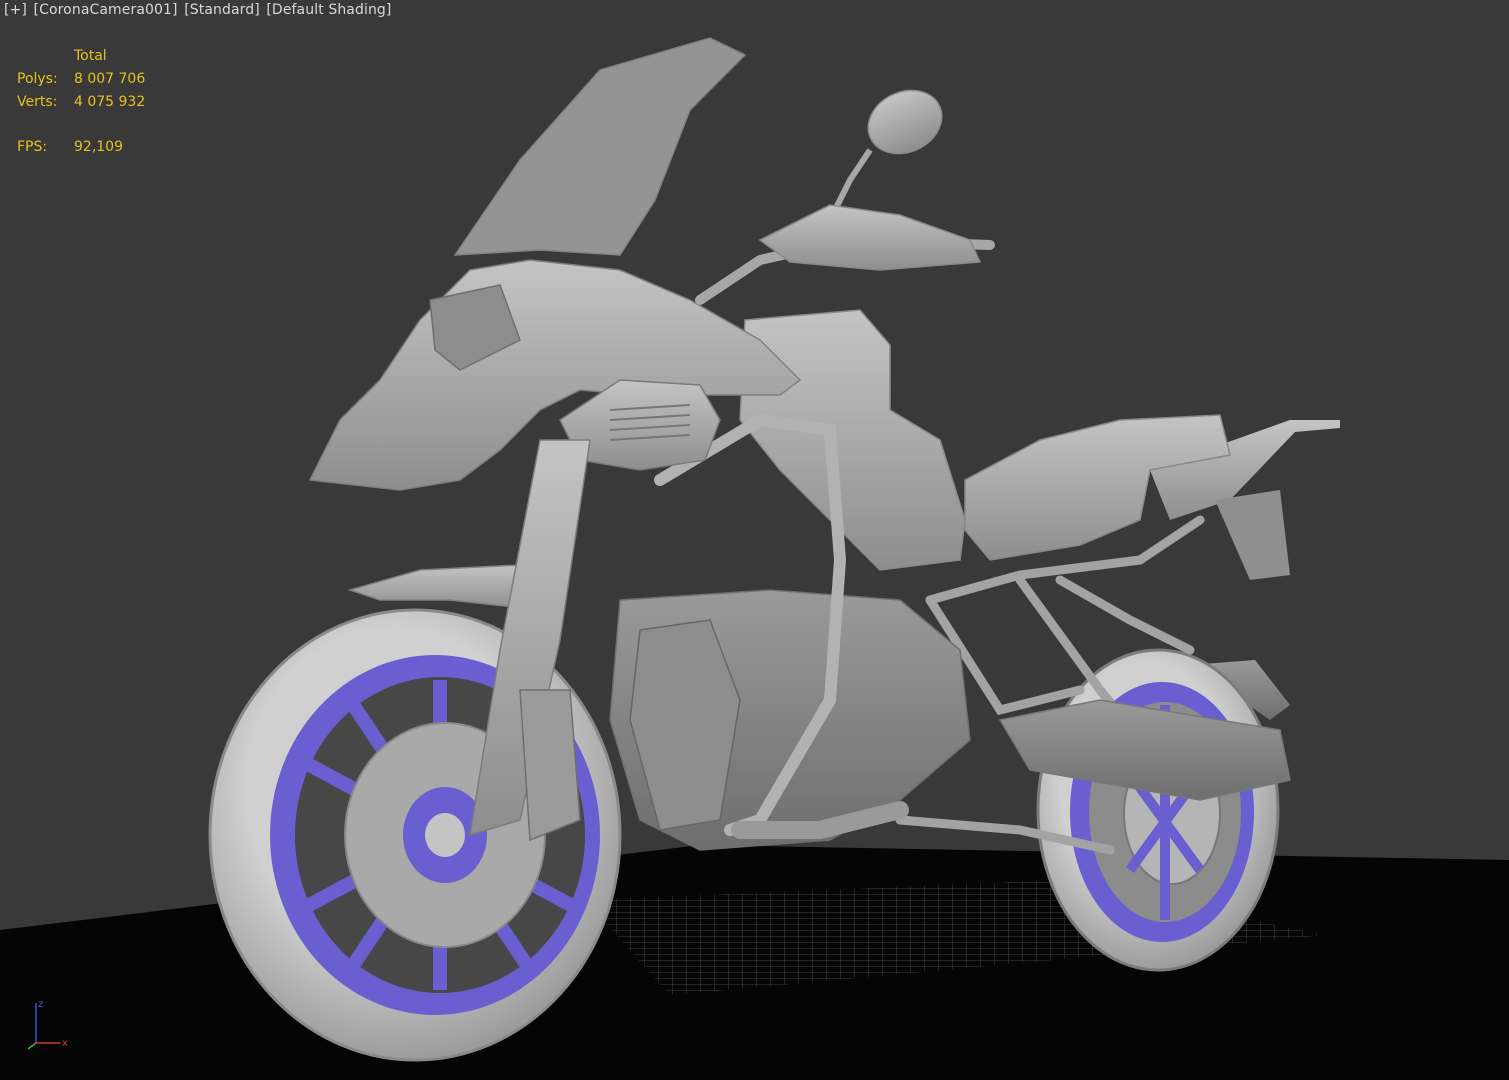  Describe the element at coordinates (15, 10) in the screenshot. I see `viewport-plus-menu: [+]` at that location.